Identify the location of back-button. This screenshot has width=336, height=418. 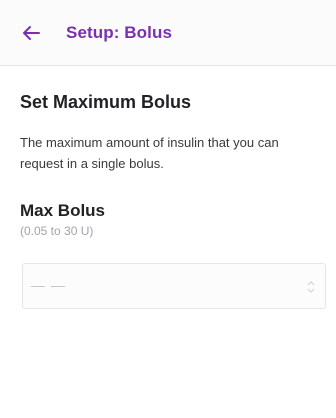
(31, 33).